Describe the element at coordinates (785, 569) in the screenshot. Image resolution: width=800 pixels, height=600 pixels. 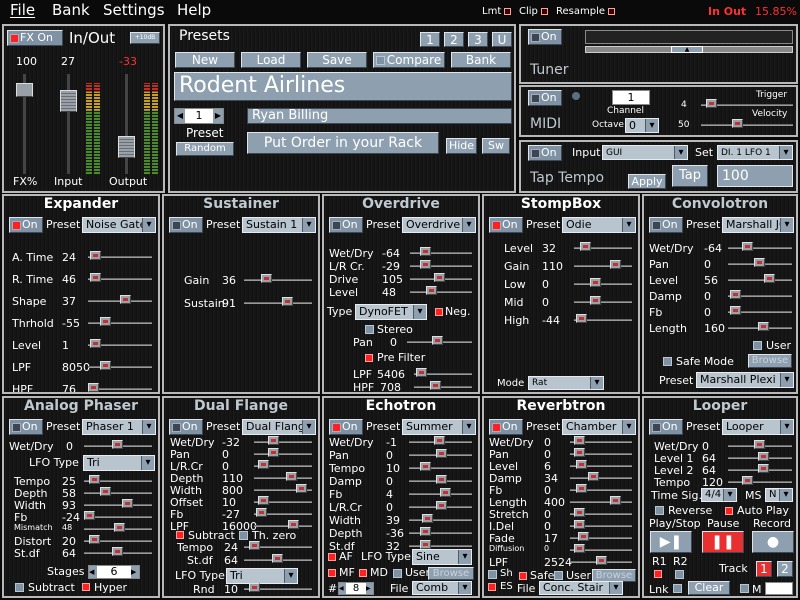
I see `track-2-button: 2` at that location.